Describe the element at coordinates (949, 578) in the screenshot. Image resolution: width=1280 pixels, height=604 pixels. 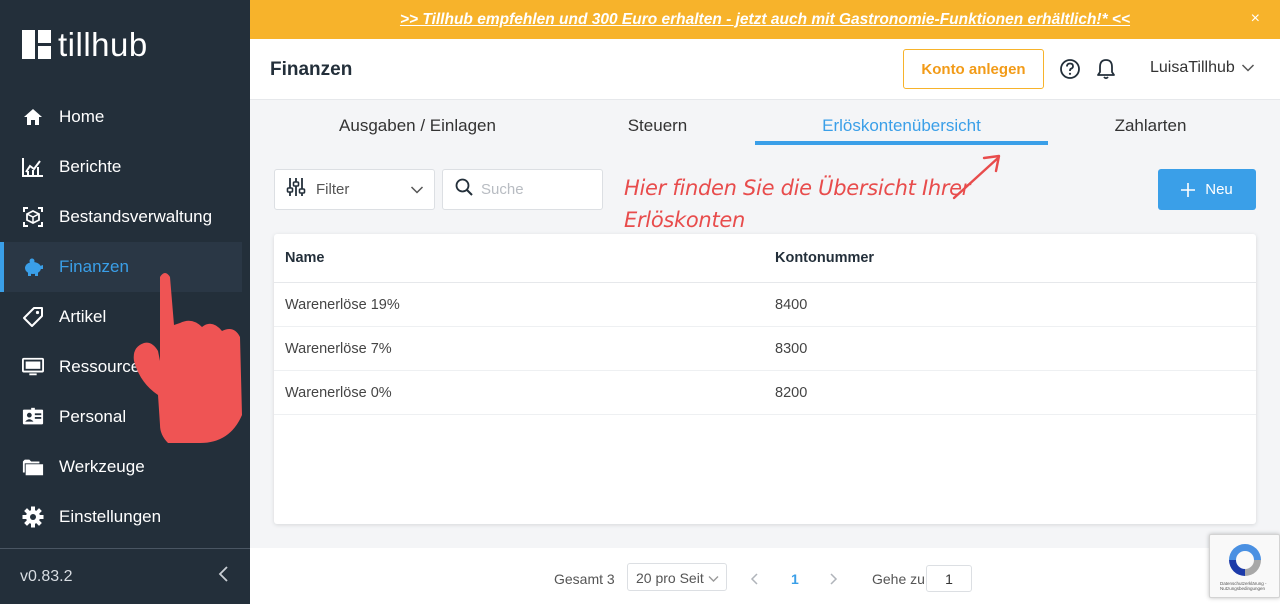
I see `goto-page-input` at that location.